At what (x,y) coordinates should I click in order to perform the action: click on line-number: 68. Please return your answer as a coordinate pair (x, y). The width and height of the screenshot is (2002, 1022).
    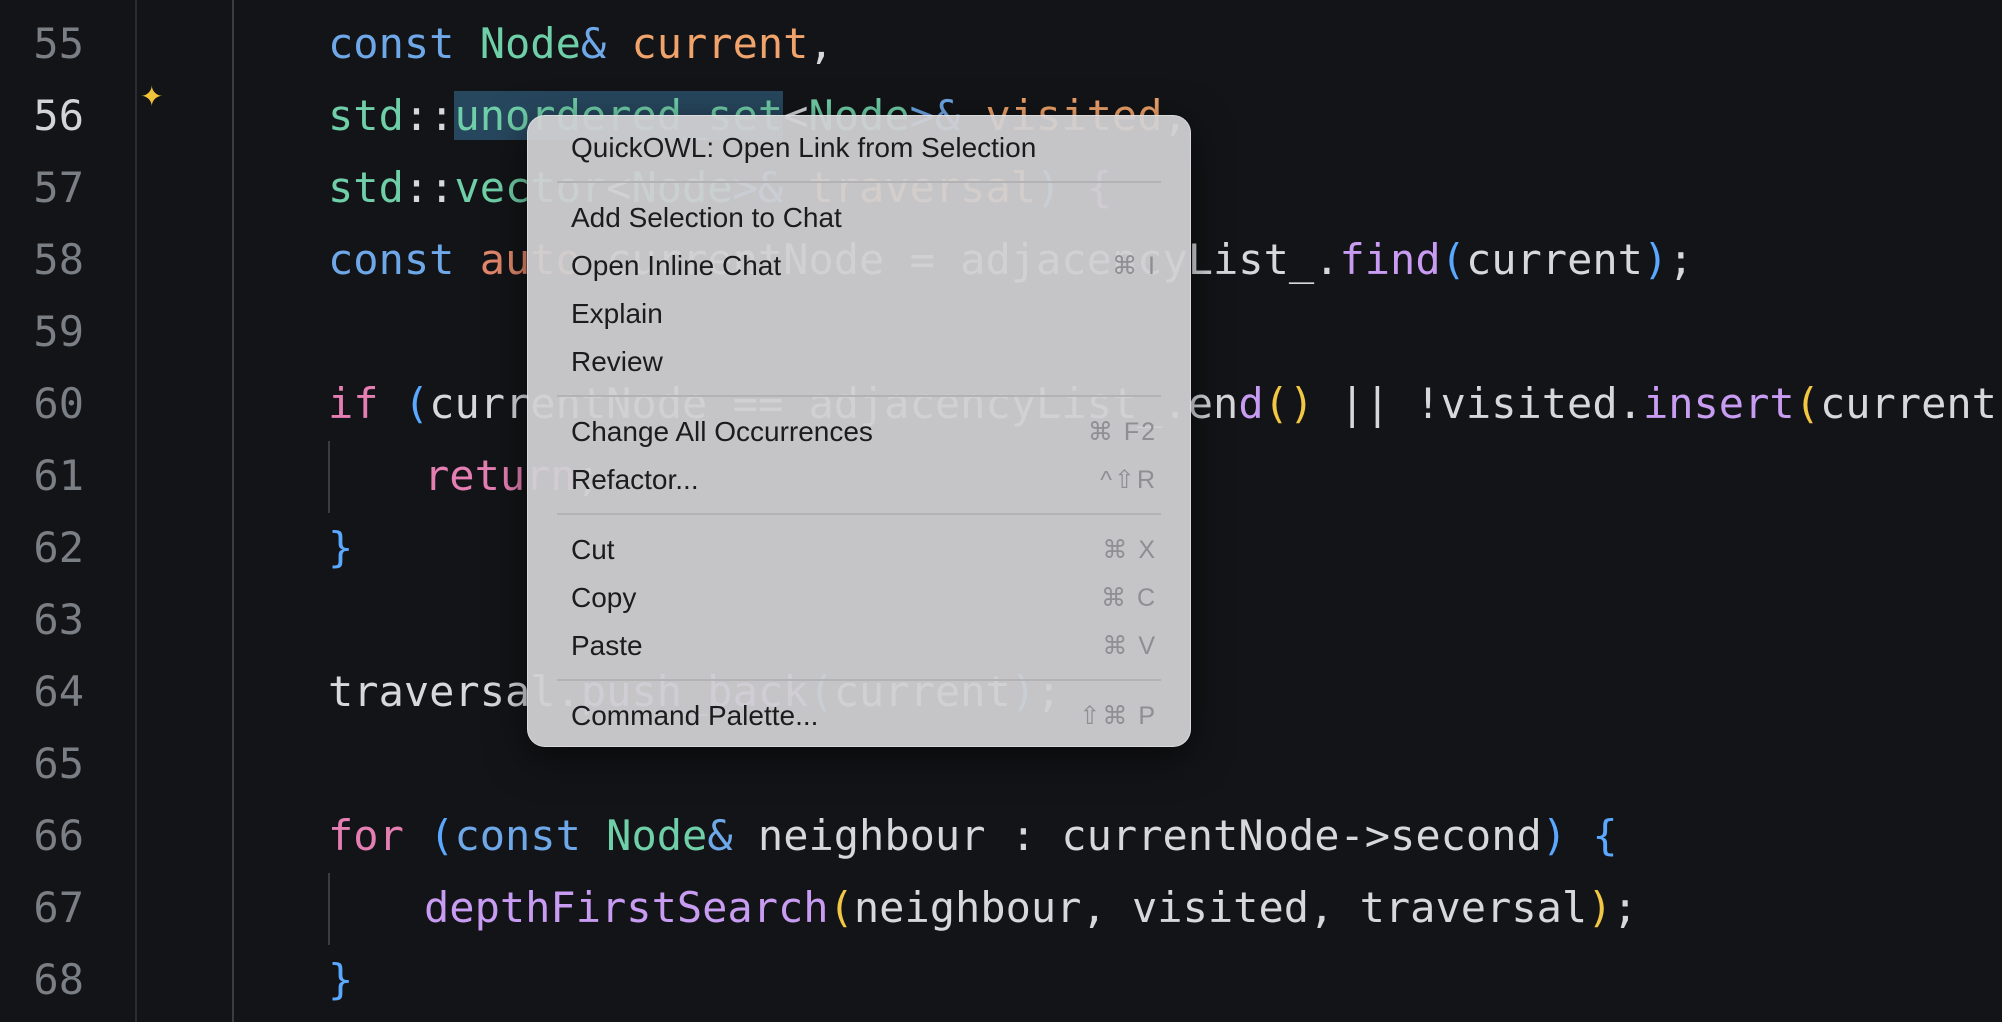
    Looking at the image, I should click on (58, 979).